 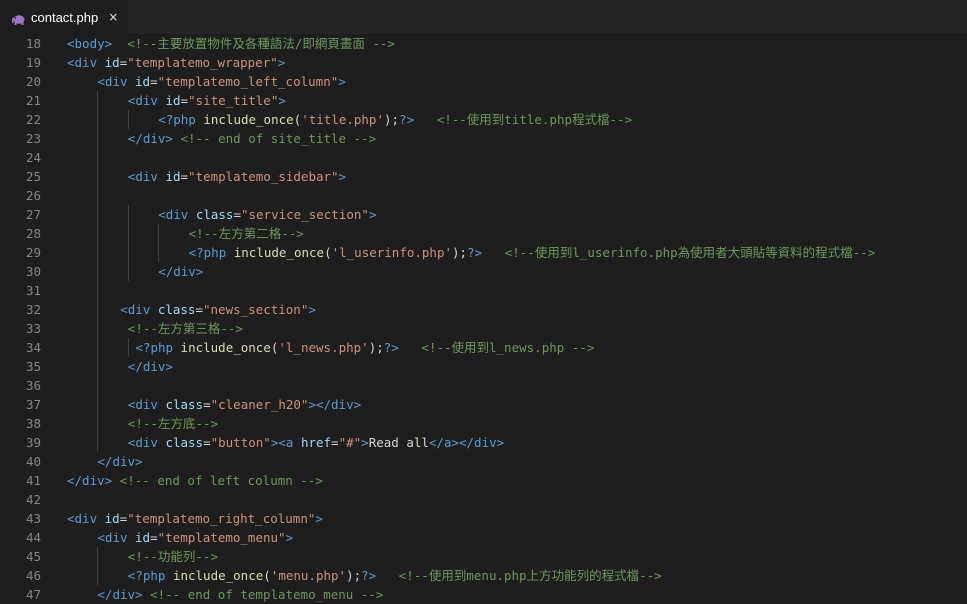 What do you see at coordinates (483, 385) in the screenshot?
I see `code-line: 36` at bounding box center [483, 385].